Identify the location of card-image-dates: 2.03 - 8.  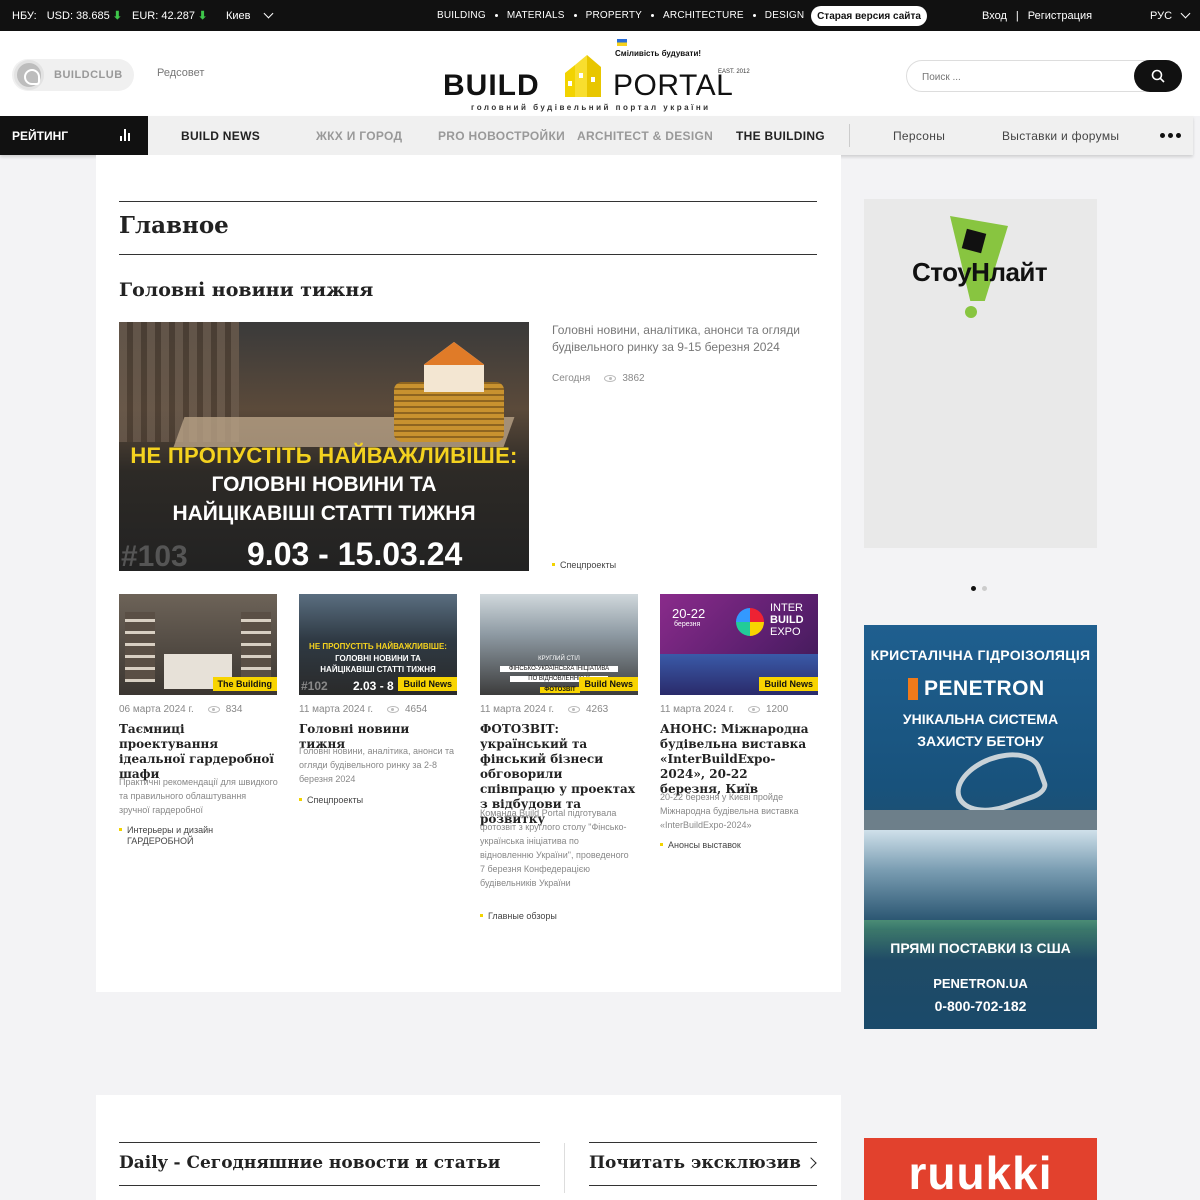
(373, 686).